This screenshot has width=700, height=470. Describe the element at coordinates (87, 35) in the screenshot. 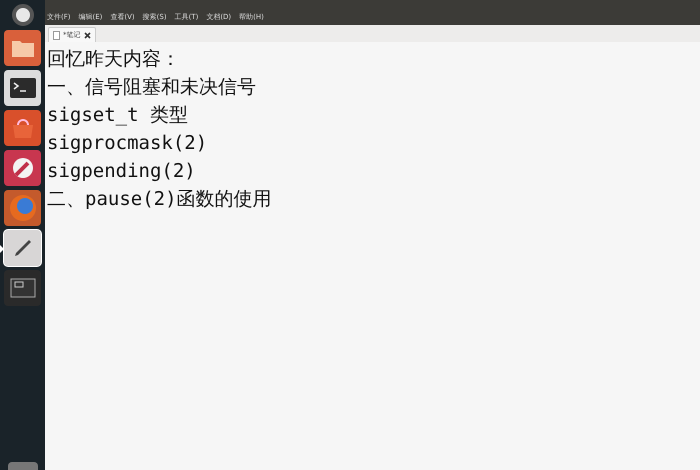

I see `close-icon` at that location.